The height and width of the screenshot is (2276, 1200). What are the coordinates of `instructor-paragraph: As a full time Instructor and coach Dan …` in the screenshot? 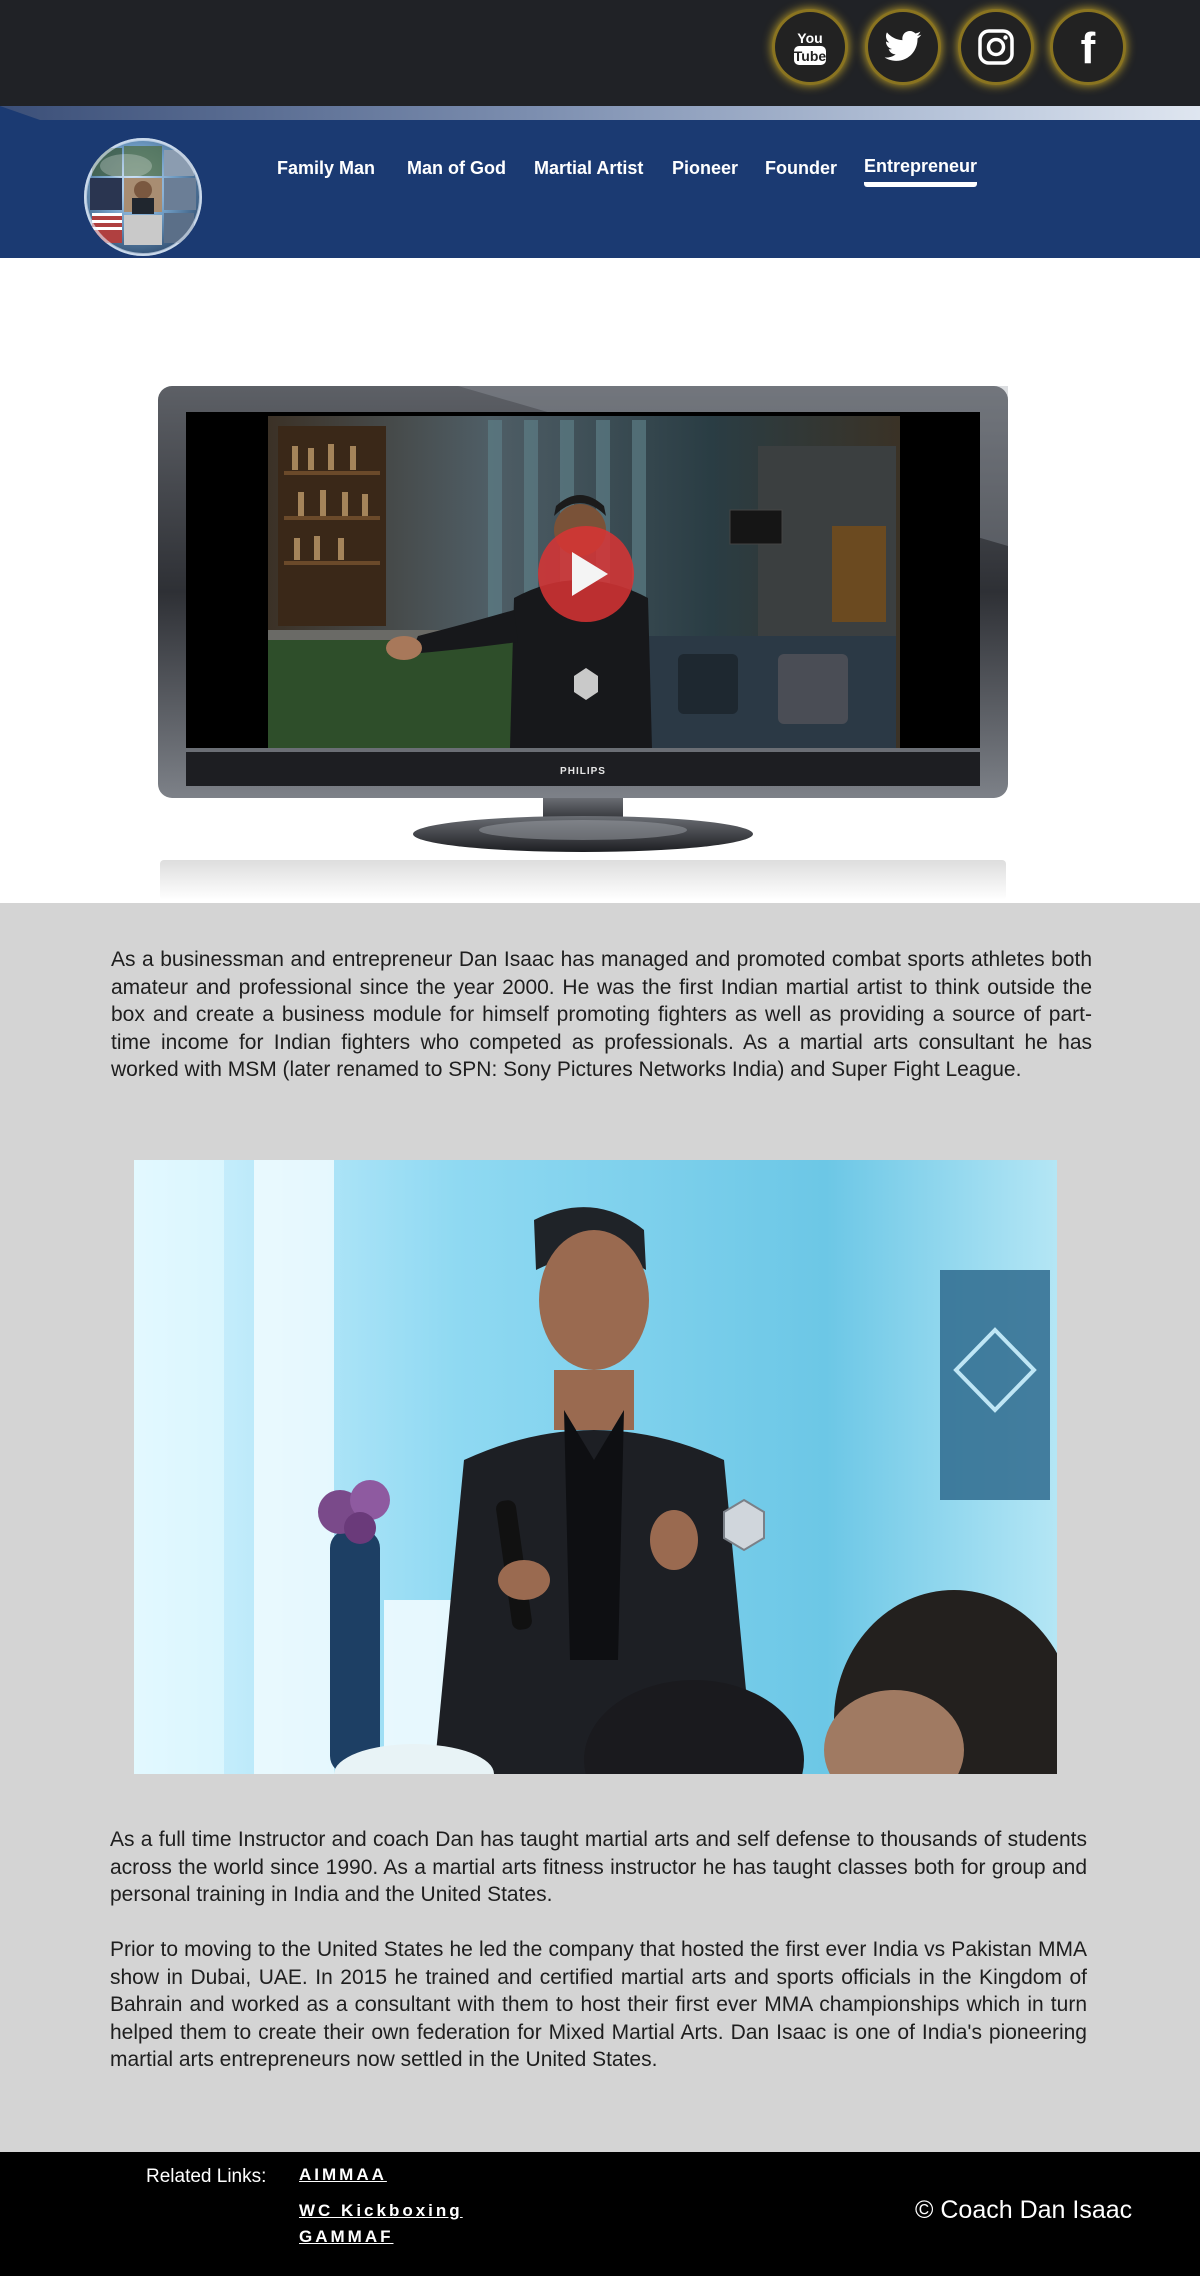 It's located at (598, 1867).